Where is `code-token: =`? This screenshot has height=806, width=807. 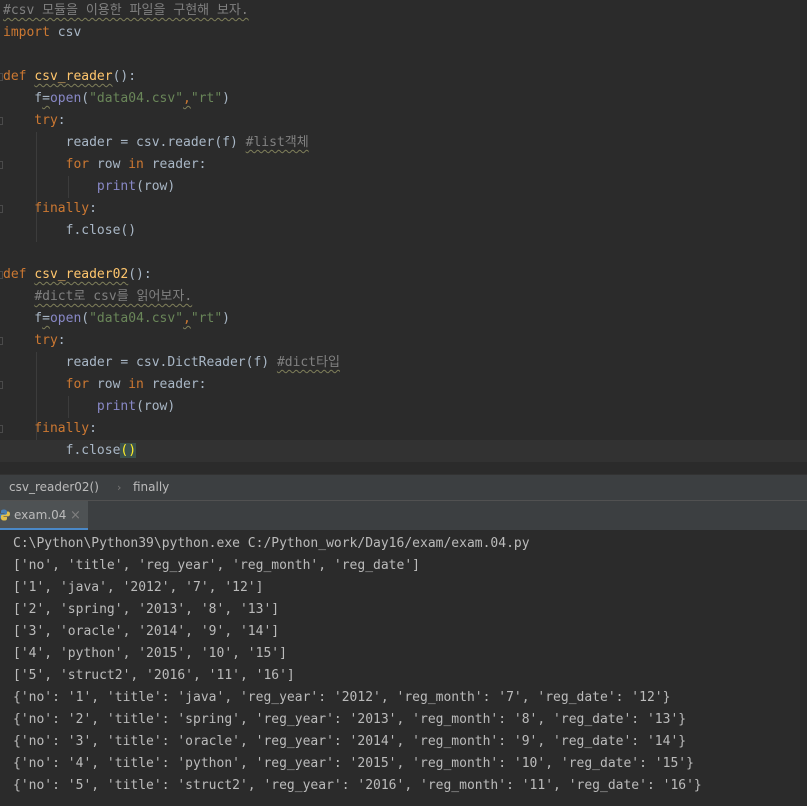
code-token: = is located at coordinates (46, 318).